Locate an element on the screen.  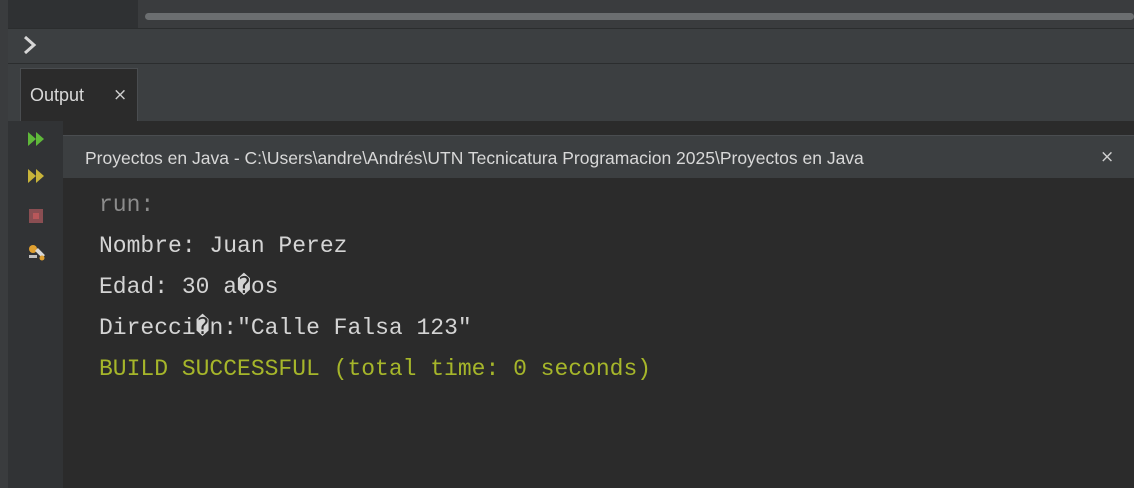
rerun-svg is located at coordinates (36, 139).